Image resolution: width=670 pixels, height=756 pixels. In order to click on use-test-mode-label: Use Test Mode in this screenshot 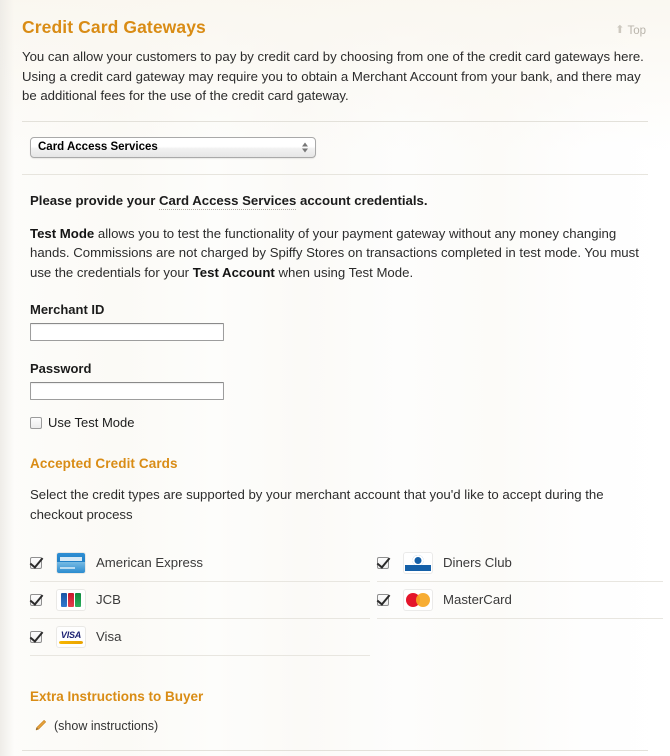, I will do `click(91, 423)`.